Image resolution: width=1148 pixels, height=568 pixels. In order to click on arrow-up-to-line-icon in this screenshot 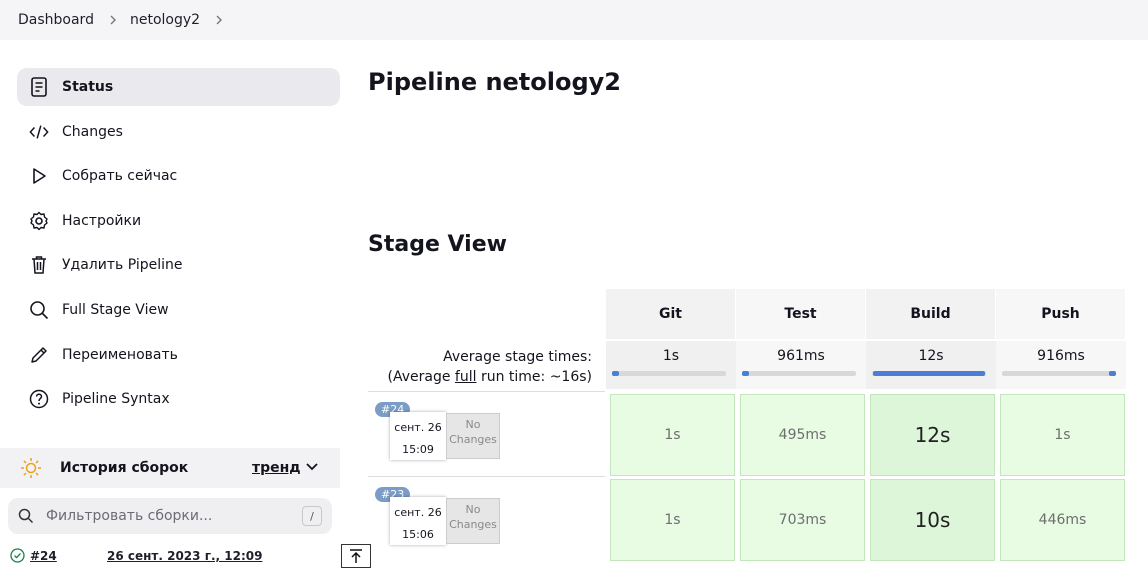, I will do `click(356, 556)`.